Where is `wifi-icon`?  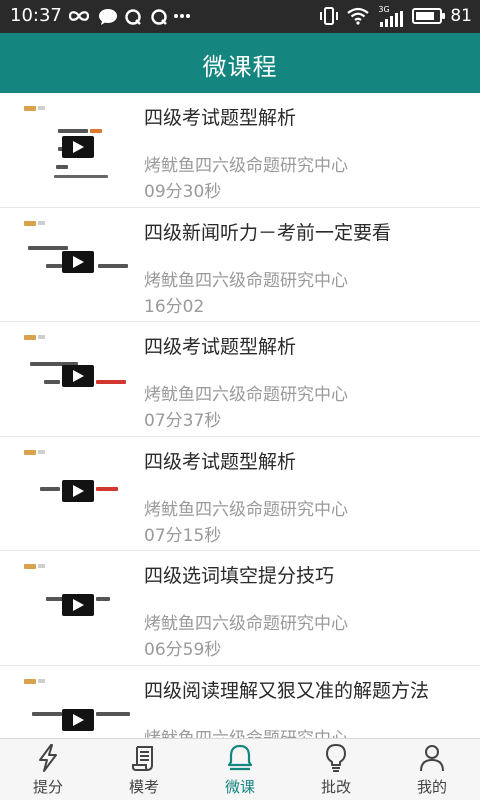
wifi-icon is located at coordinates (358, 16).